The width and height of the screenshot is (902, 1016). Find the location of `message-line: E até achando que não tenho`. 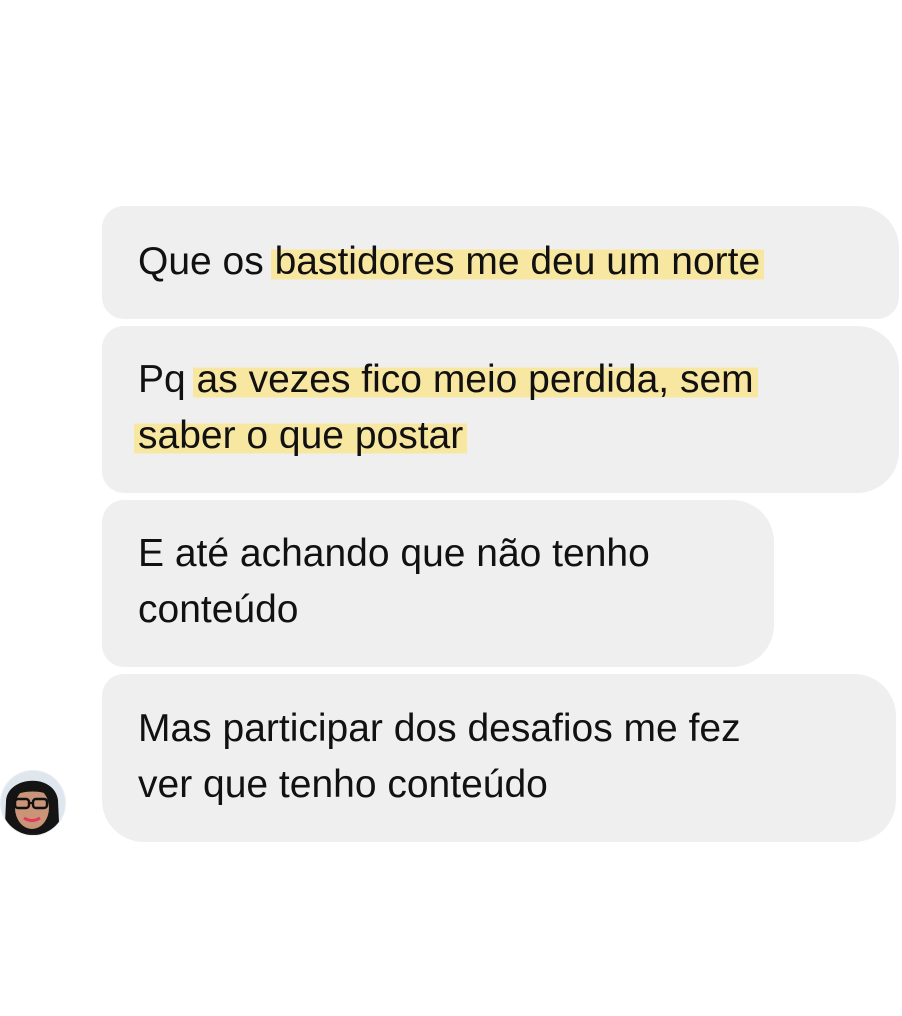

message-line: E até achando que não tenho is located at coordinates (394, 553).